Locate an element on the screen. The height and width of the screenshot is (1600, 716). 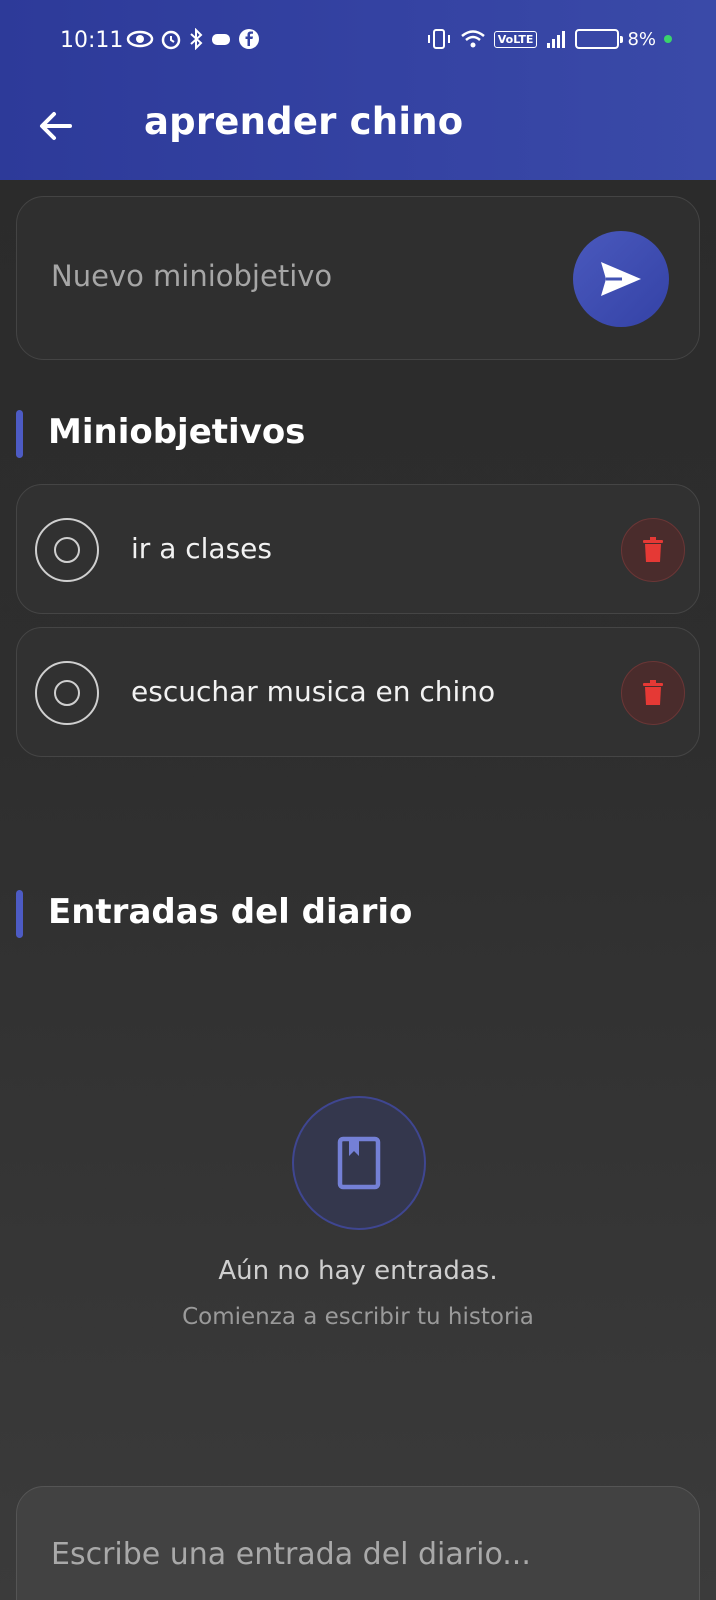
empty-state-badge is located at coordinates (359, 1163).